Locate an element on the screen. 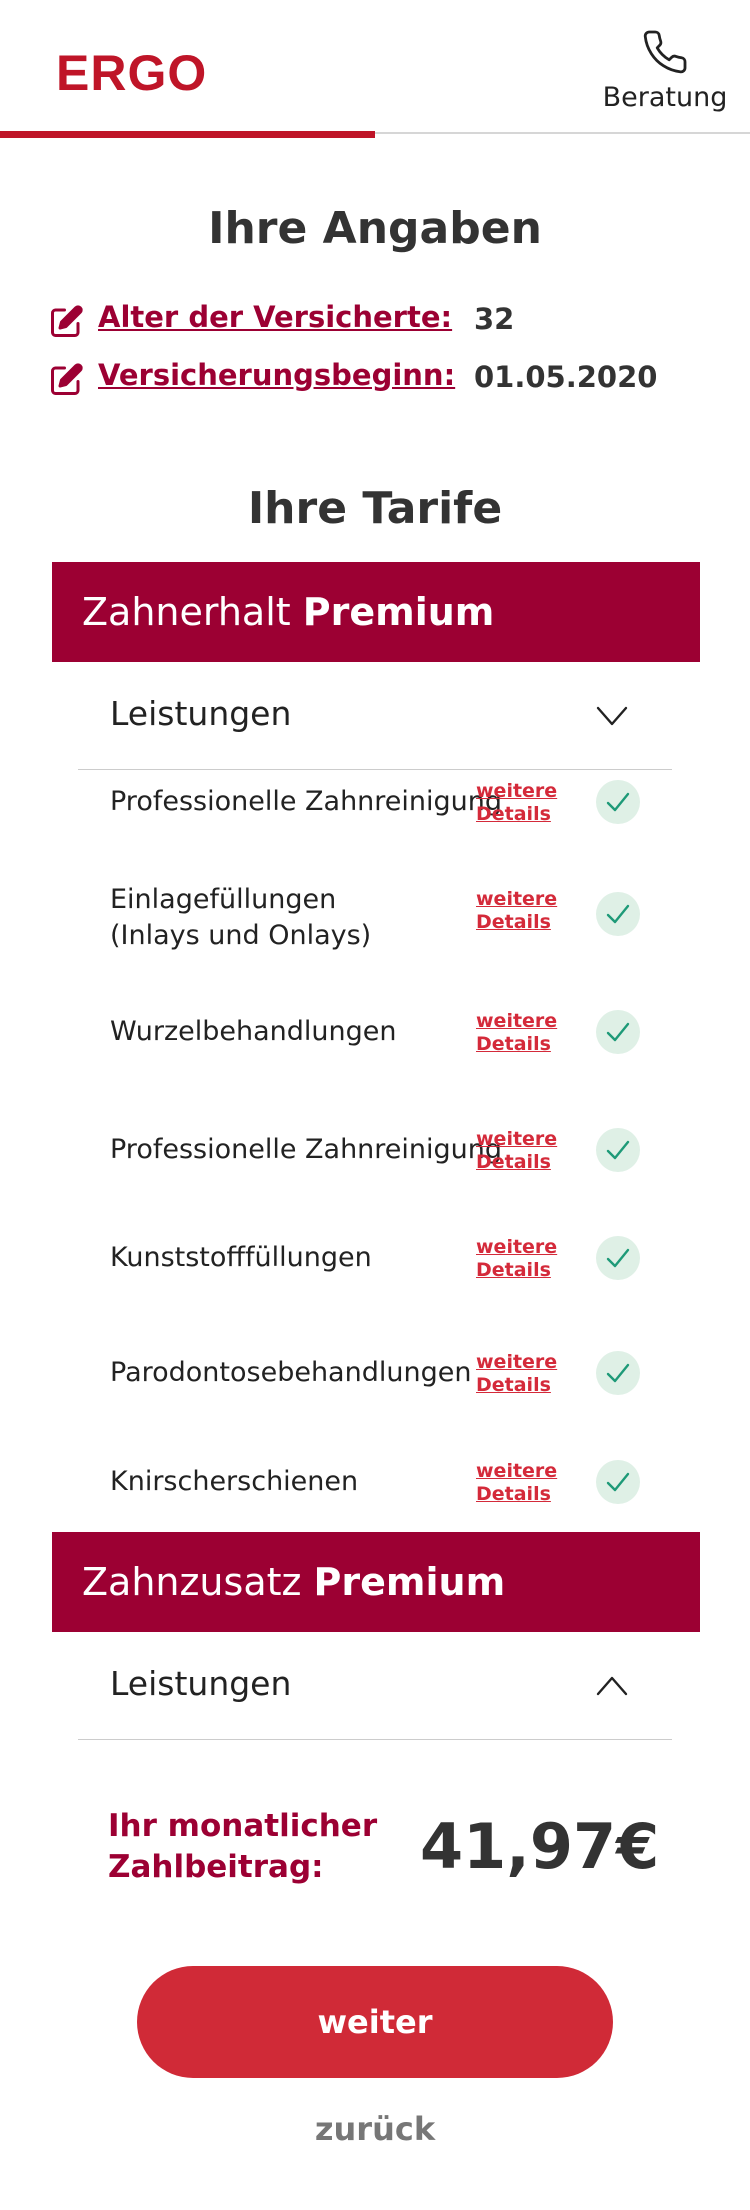  alter-value: 32 is located at coordinates (494, 319).